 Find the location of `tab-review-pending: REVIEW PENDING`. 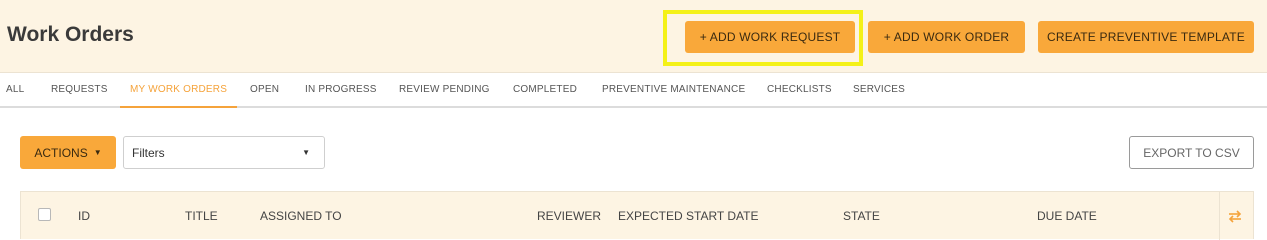

tab-review-pending: REVIEW PENDING is located at coordinates (444, 89).